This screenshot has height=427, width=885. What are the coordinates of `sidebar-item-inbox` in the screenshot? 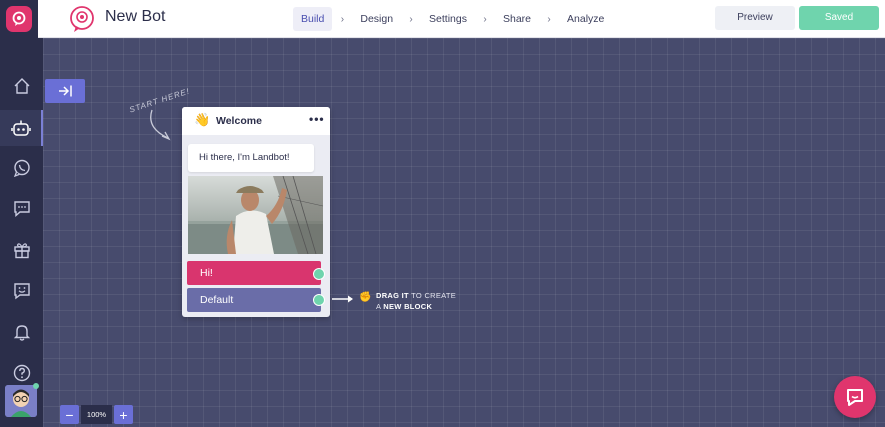 It's located at (21, 291).